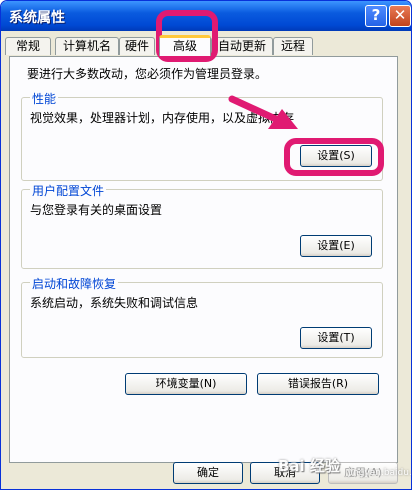 The height and width of the screenshot is (490, 412). Describe the element at coordinates (263, 112) in the screenshot. I see `pointer-arrow-icon` at that location.